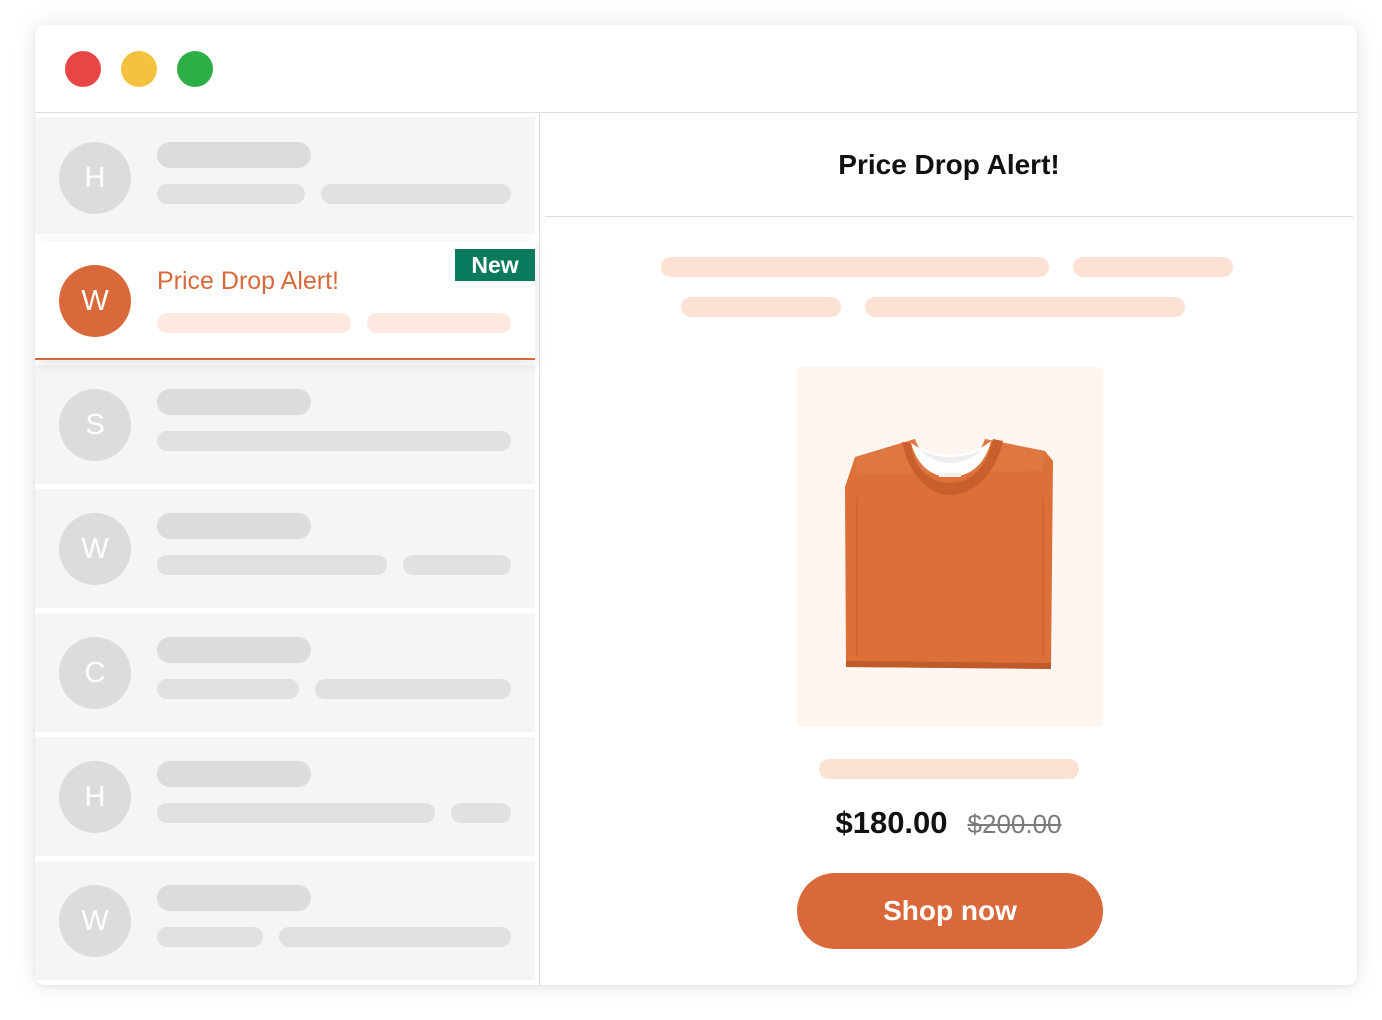 The width and height of the screenshot is (1382, 1020). Describe the element at coordinates (950, 911) in the screenshot. I see `shop-now-button: Shop now` at that location.